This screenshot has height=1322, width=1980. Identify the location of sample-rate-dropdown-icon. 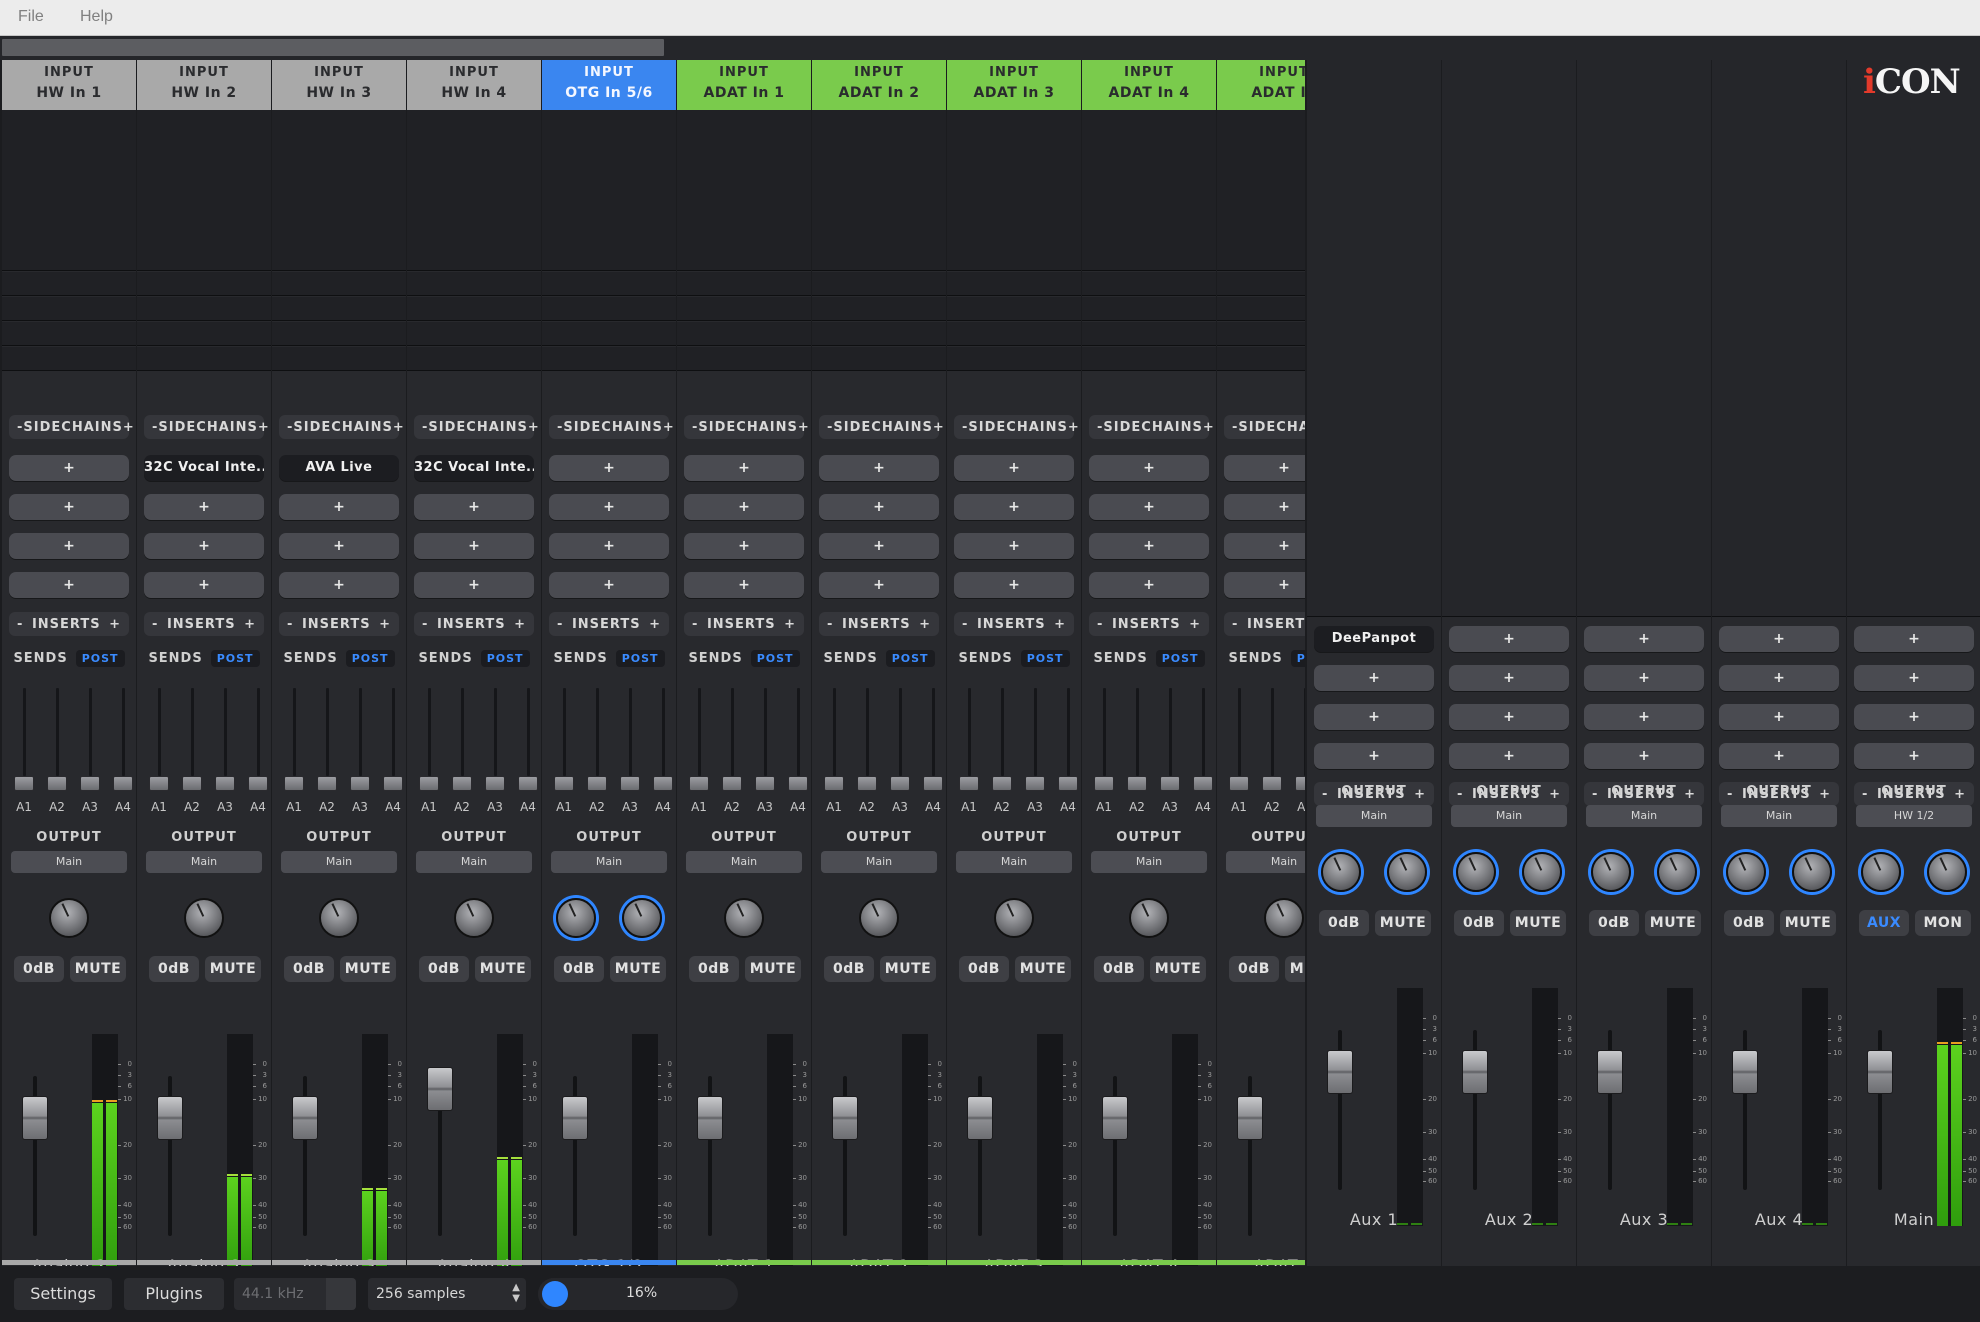
(341, 1294).